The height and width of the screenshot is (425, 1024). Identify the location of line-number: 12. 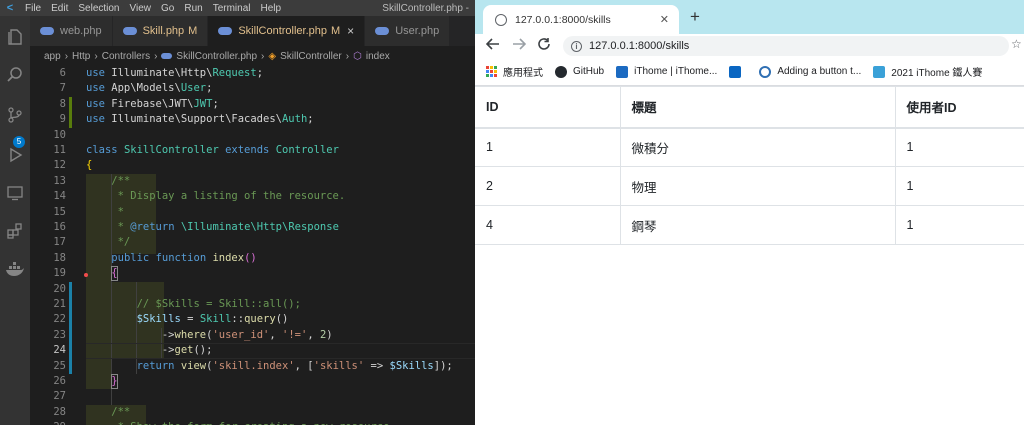
(59, 165).